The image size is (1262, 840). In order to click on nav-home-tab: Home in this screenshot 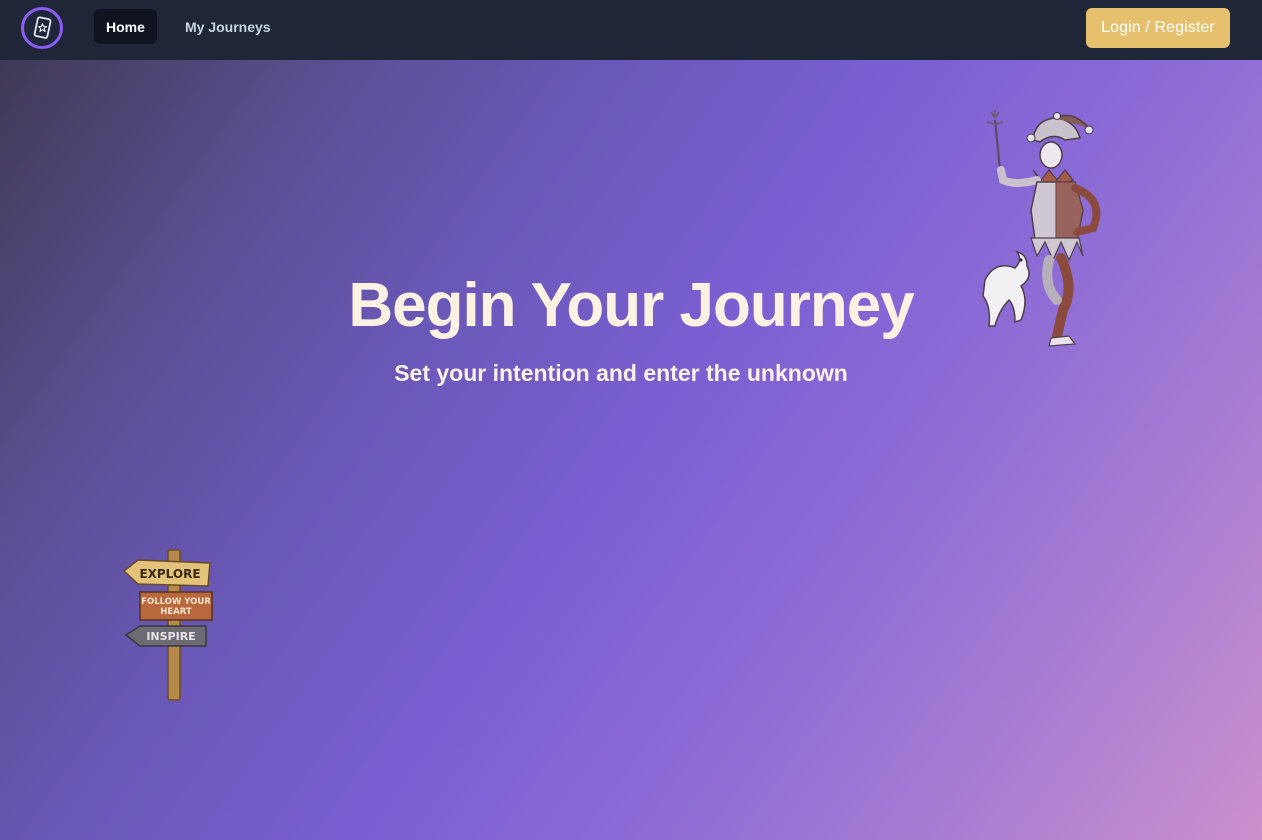, I will do `click(125, 26)`.